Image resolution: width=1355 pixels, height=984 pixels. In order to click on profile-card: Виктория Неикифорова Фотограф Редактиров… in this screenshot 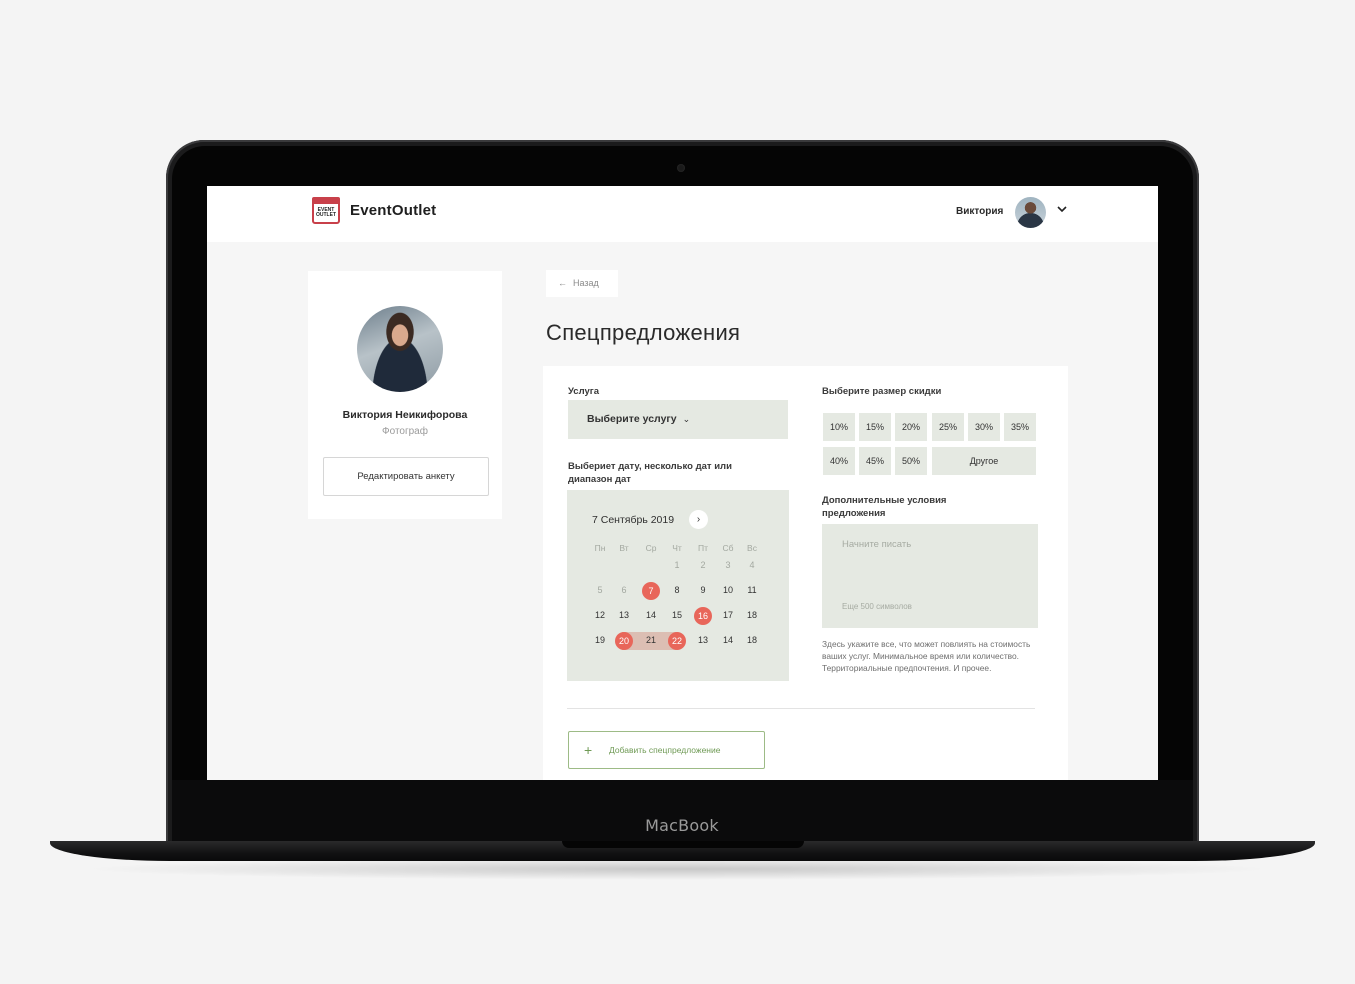, I will do `click(405, 395)`.